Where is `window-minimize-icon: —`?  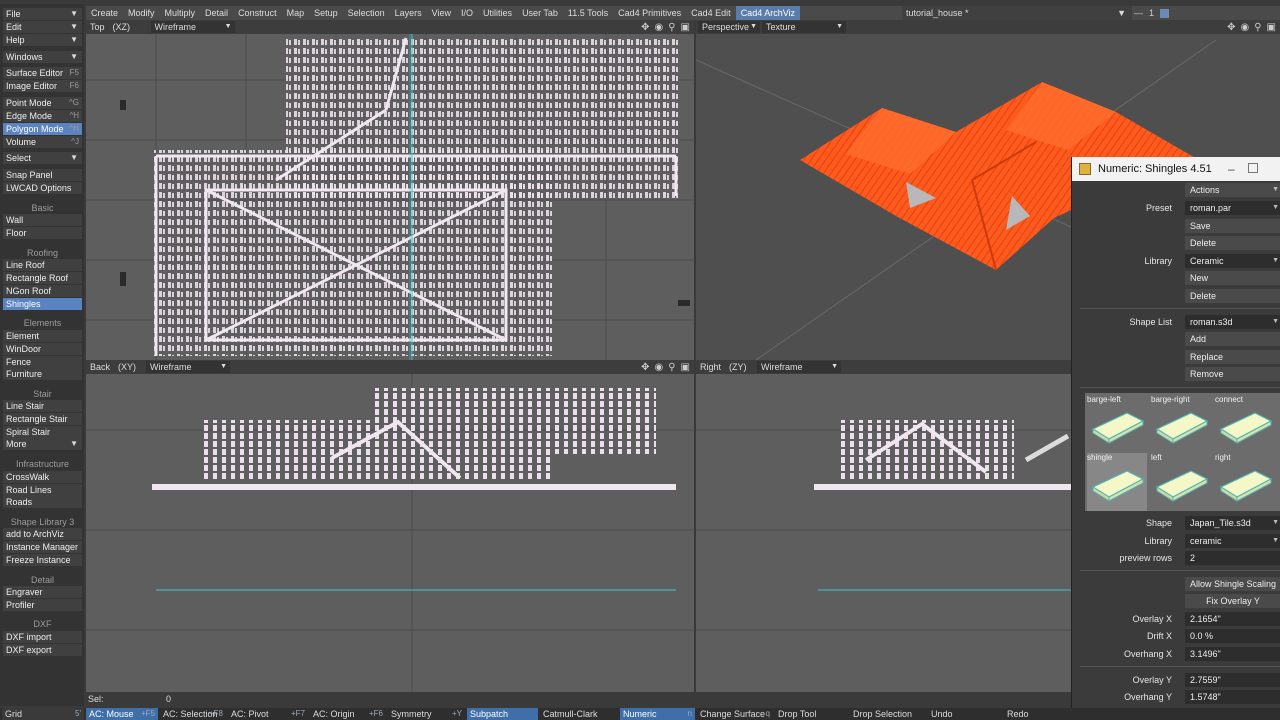 window-minimize-icon: — is located at coordinates (1138, 13).